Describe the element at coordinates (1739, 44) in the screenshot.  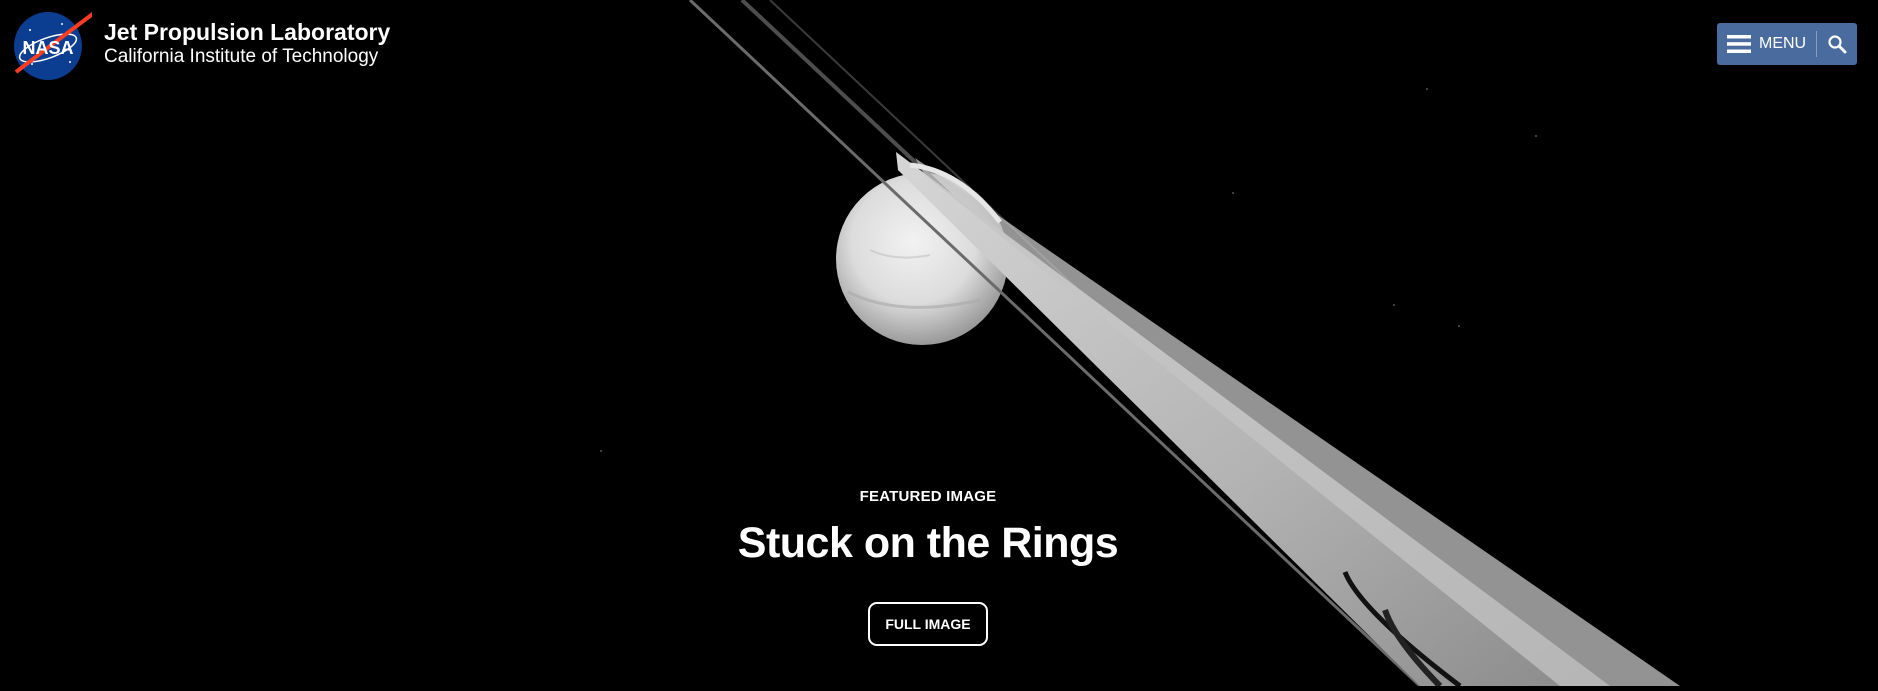
I see `hamburger-icon` at that location.